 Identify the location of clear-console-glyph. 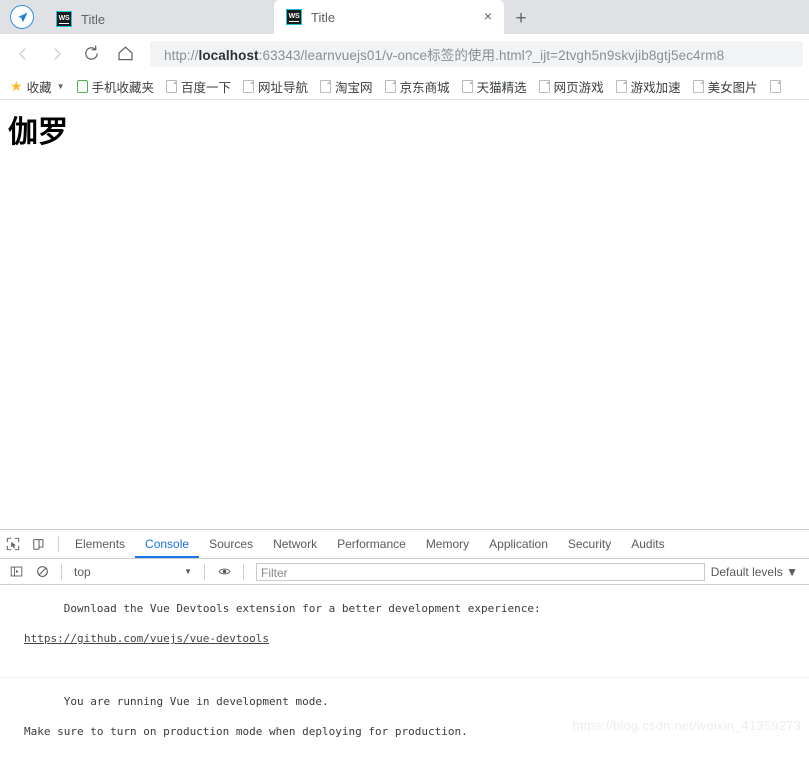
(42, 571).